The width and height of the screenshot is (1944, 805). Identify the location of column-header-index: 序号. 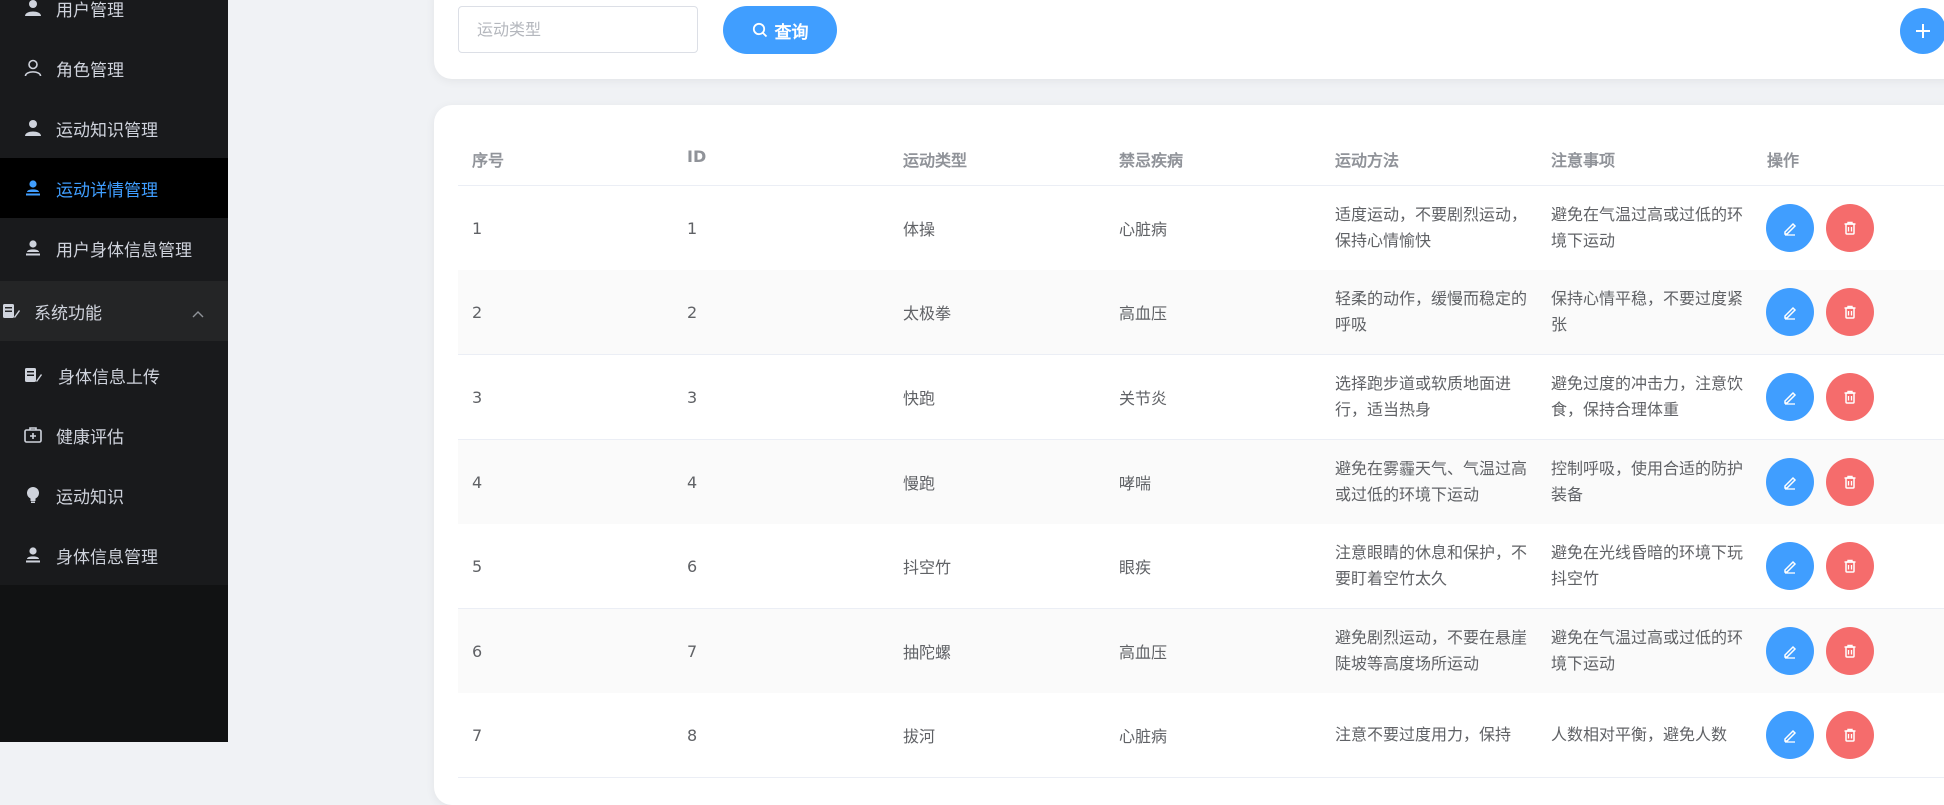
(488, 160).